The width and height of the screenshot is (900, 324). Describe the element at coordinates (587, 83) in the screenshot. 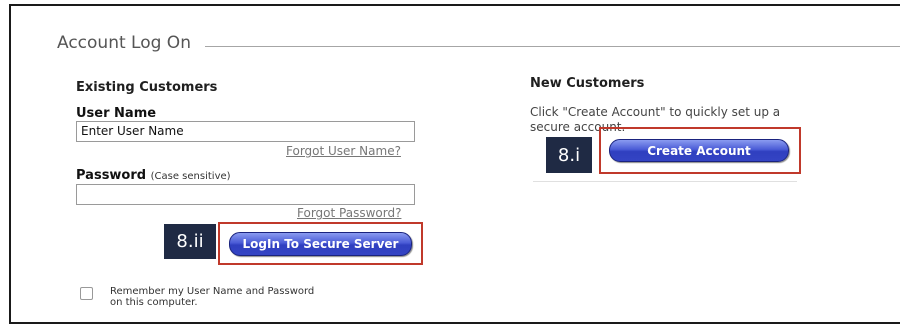

I see `new-customers-heading: New Customers` at that location.